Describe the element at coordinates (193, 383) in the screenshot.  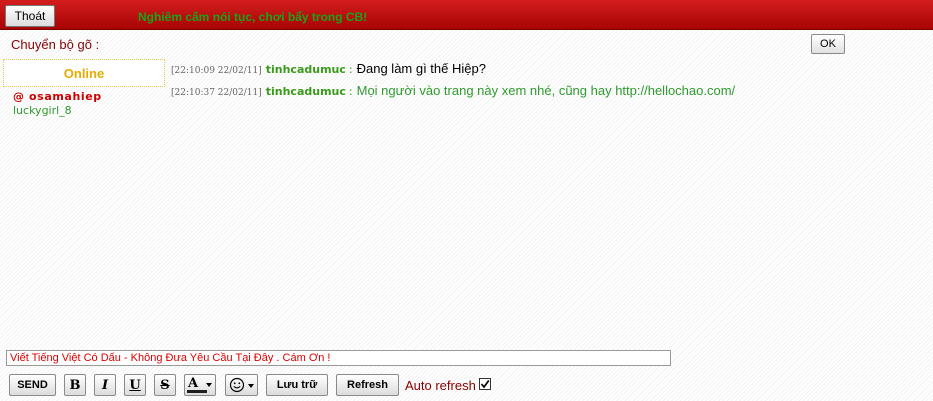
I see `text-color-glyph: A` at that location.